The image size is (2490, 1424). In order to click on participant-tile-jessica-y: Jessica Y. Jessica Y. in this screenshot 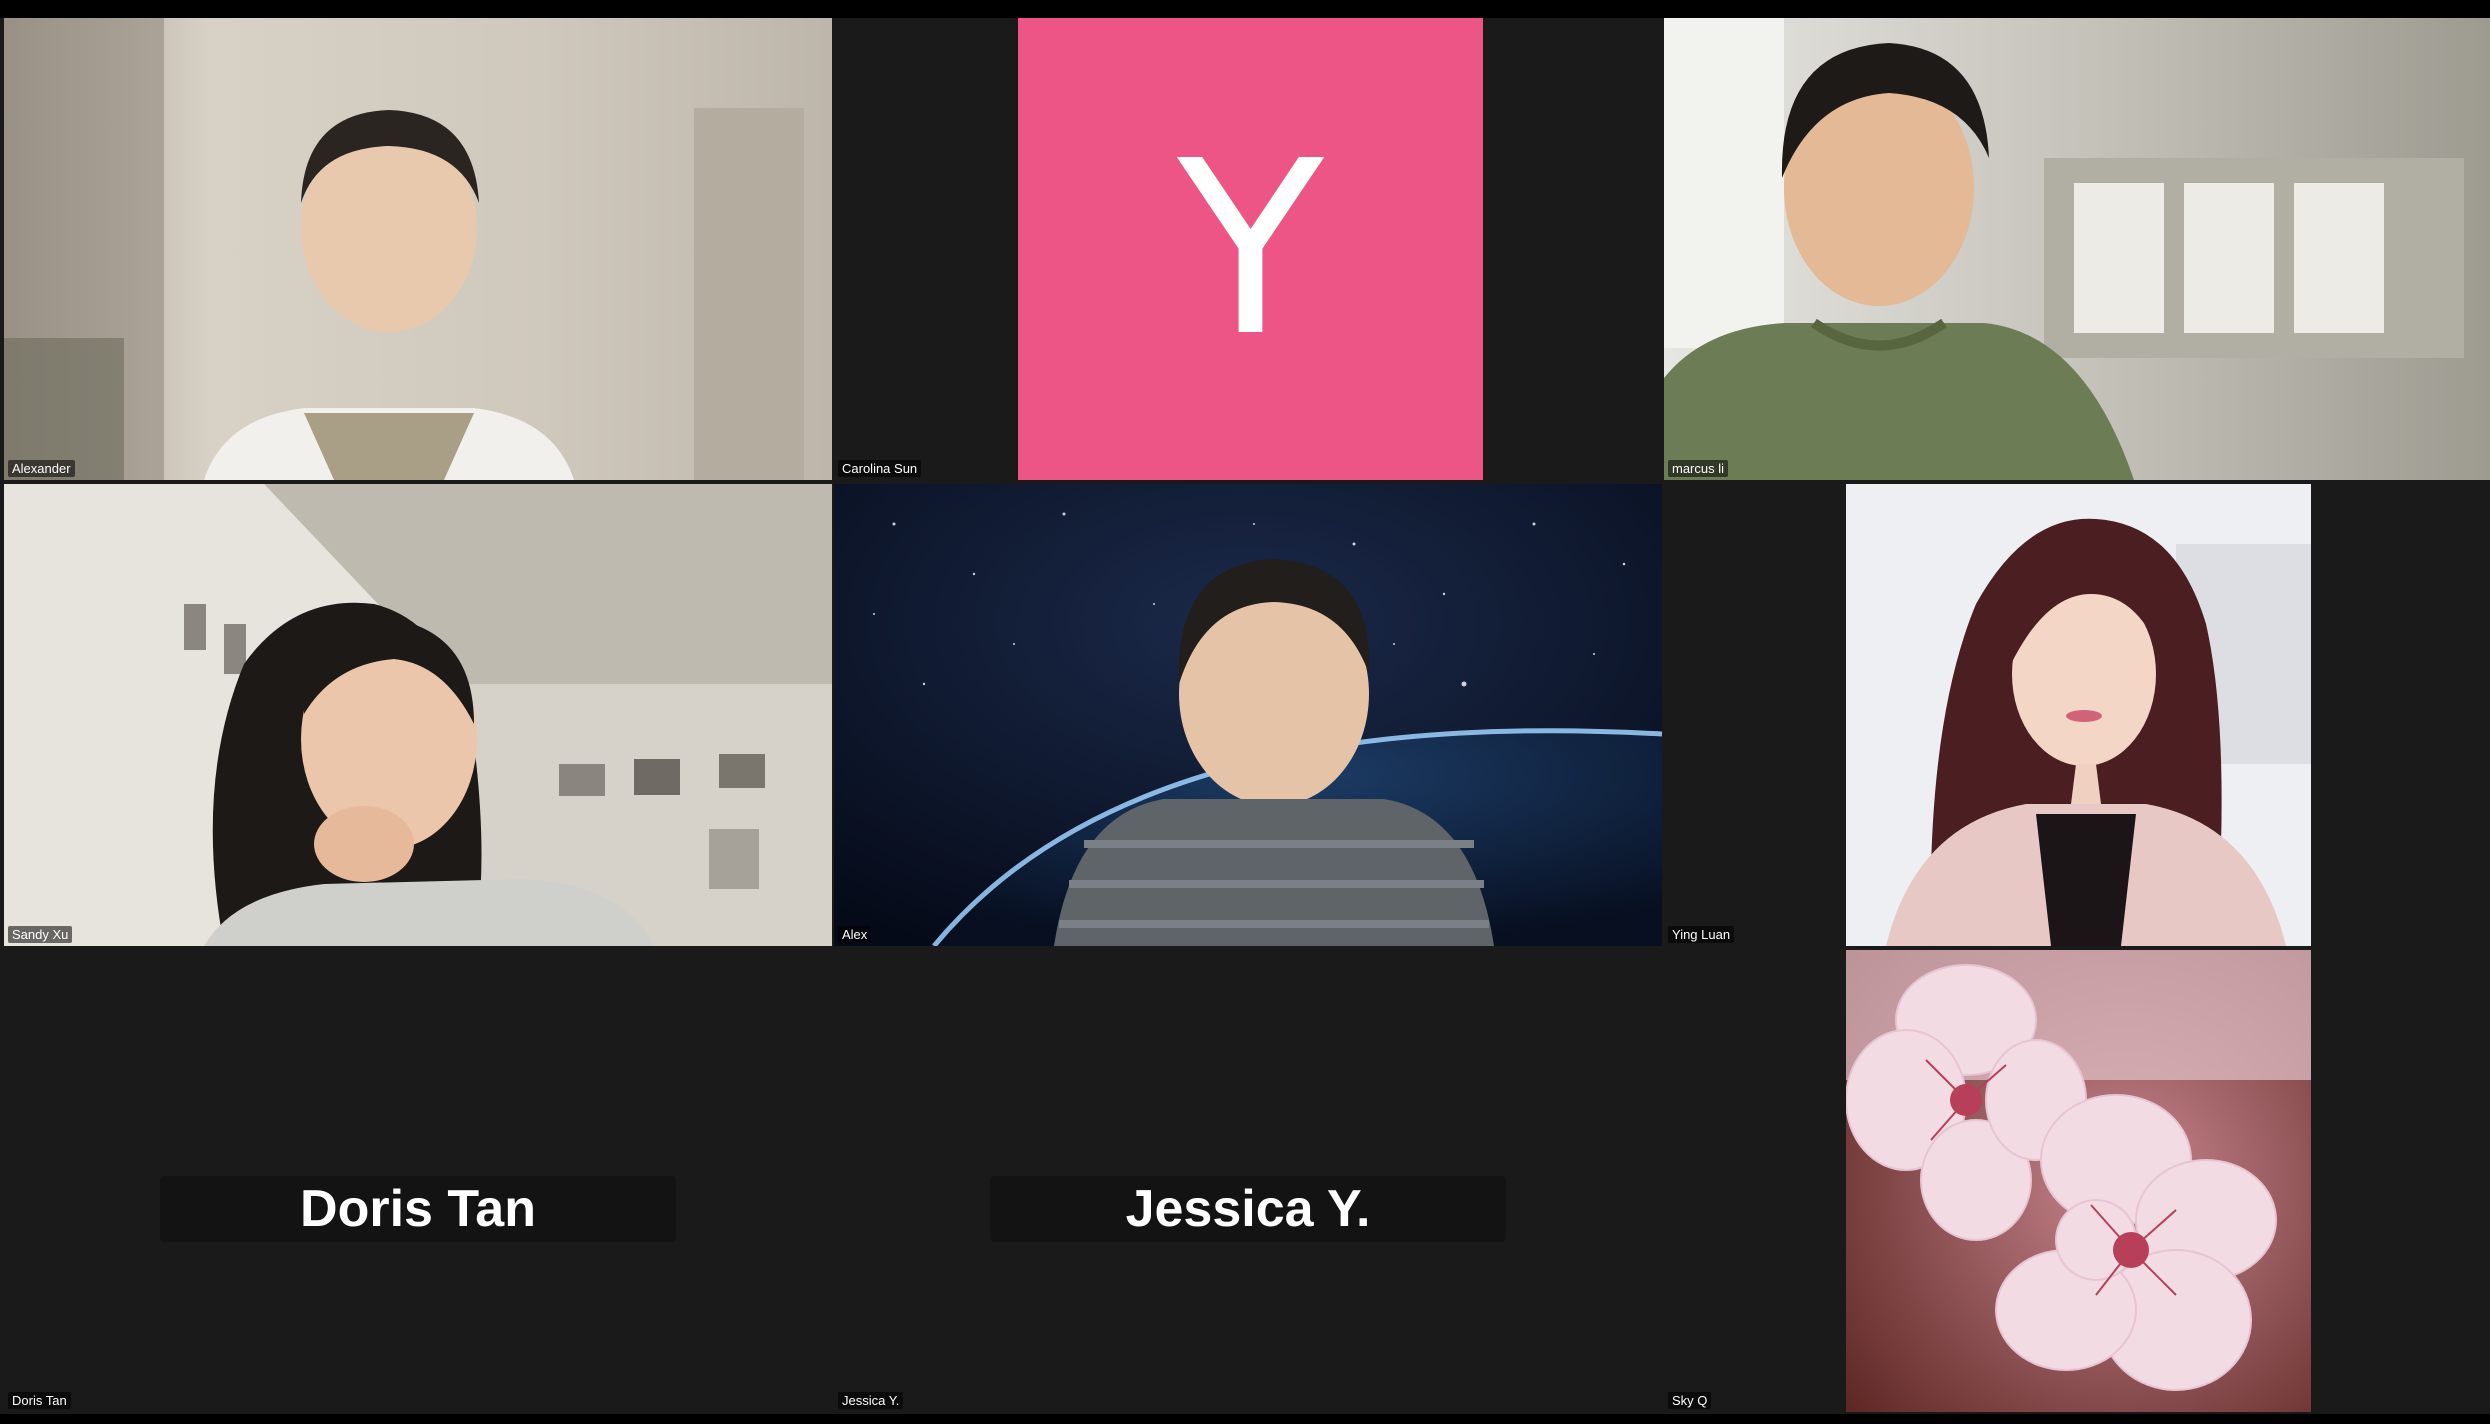, I will do `click(1248, 1181)`.